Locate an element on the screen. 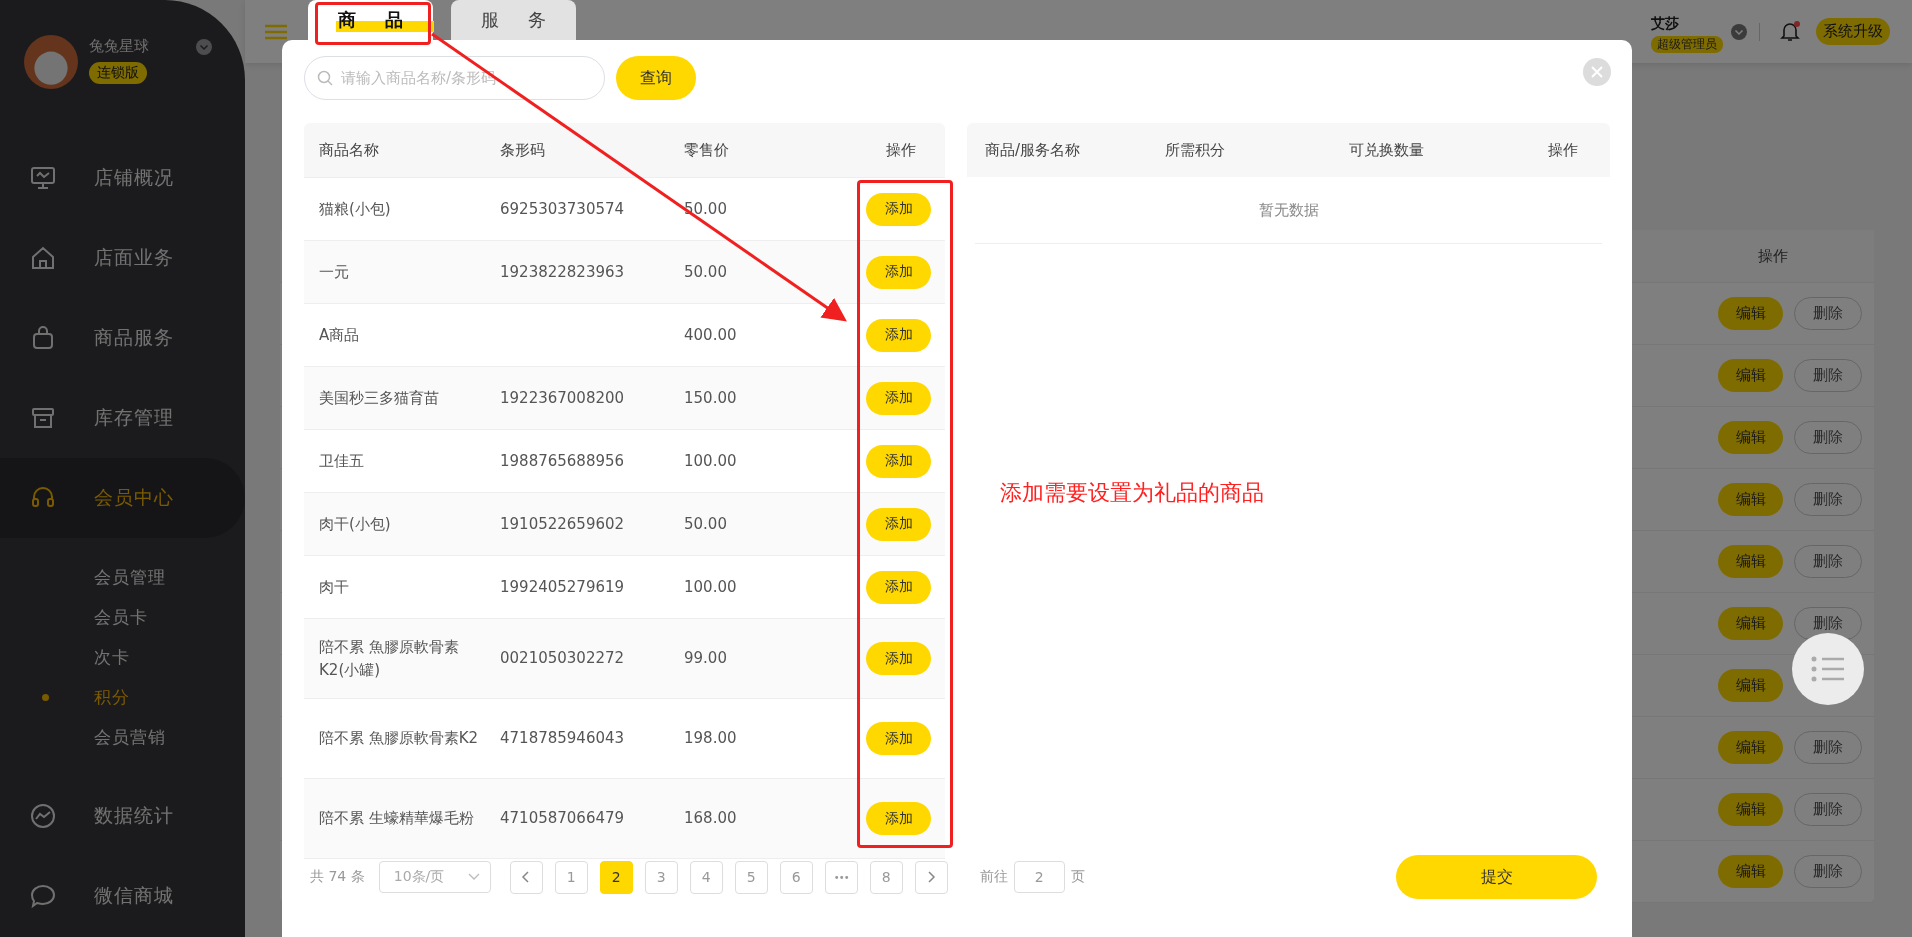  page-size-select: 10条/页 is located at coordinates (434, 877).